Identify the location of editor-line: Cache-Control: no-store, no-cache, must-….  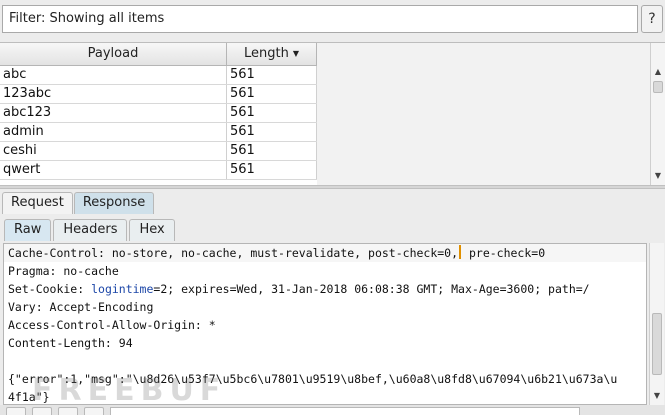
(325, 253).